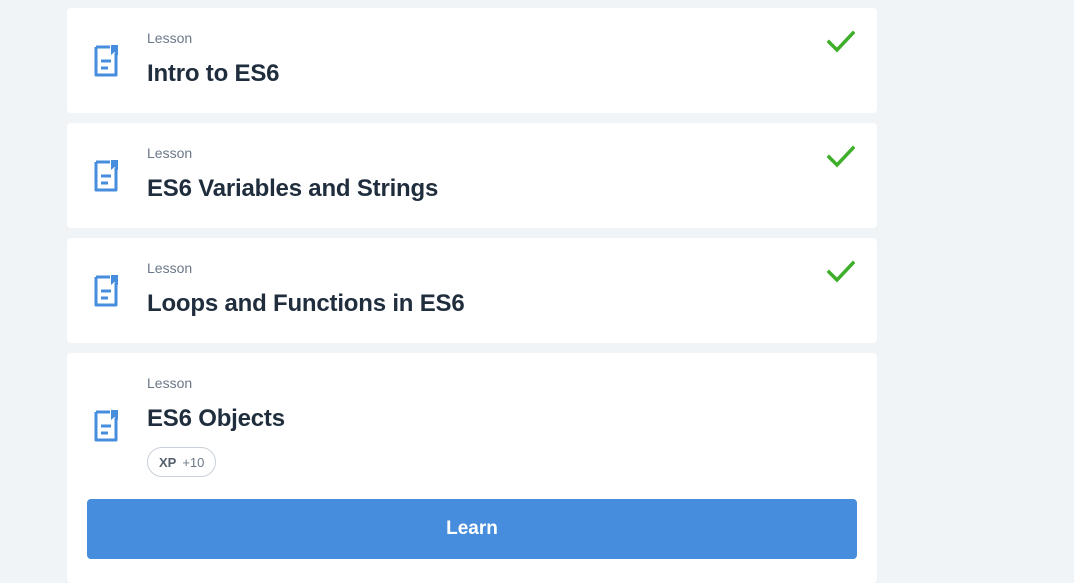  Describe the element at coordinates (216, 418) in the screenshot. I see `lesson-title: ES6 Objects` at that location.